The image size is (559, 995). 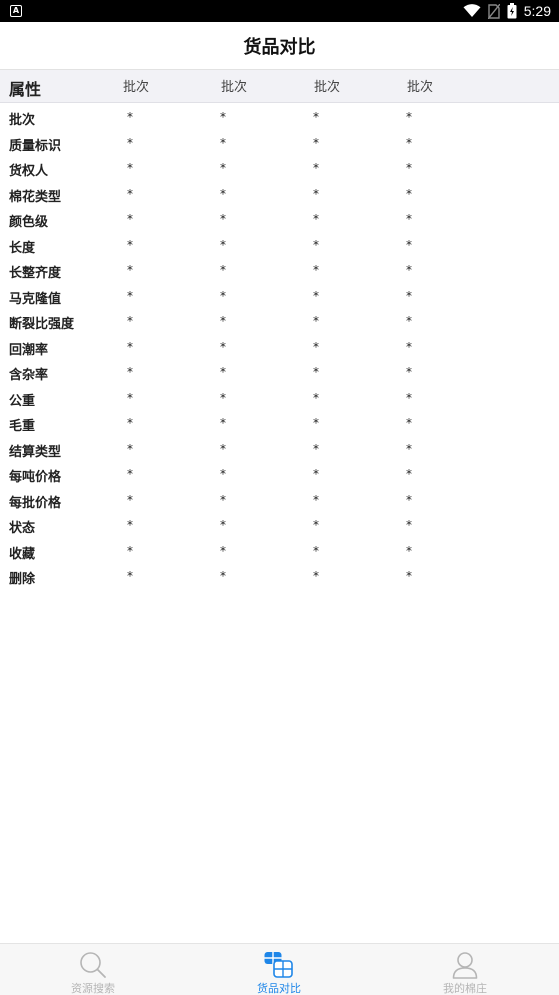 What do you see at coordinates (279, 448) in the screenshot?
I see `table-row: 结算类型 * * * *` at bounding box center [279, 448].